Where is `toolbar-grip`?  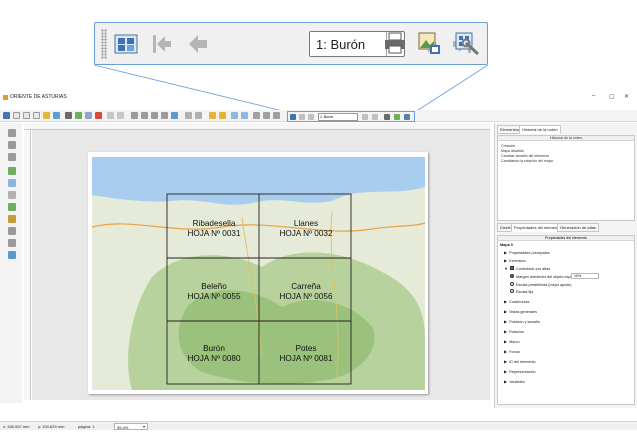 toolbar-grip is located at coordinates (104, 44).